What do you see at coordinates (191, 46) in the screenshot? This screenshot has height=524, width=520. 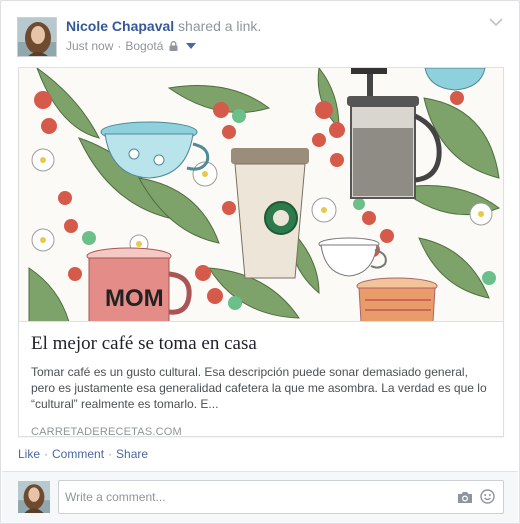 I see `caret-down-icon` at bounding box center [191, 46].